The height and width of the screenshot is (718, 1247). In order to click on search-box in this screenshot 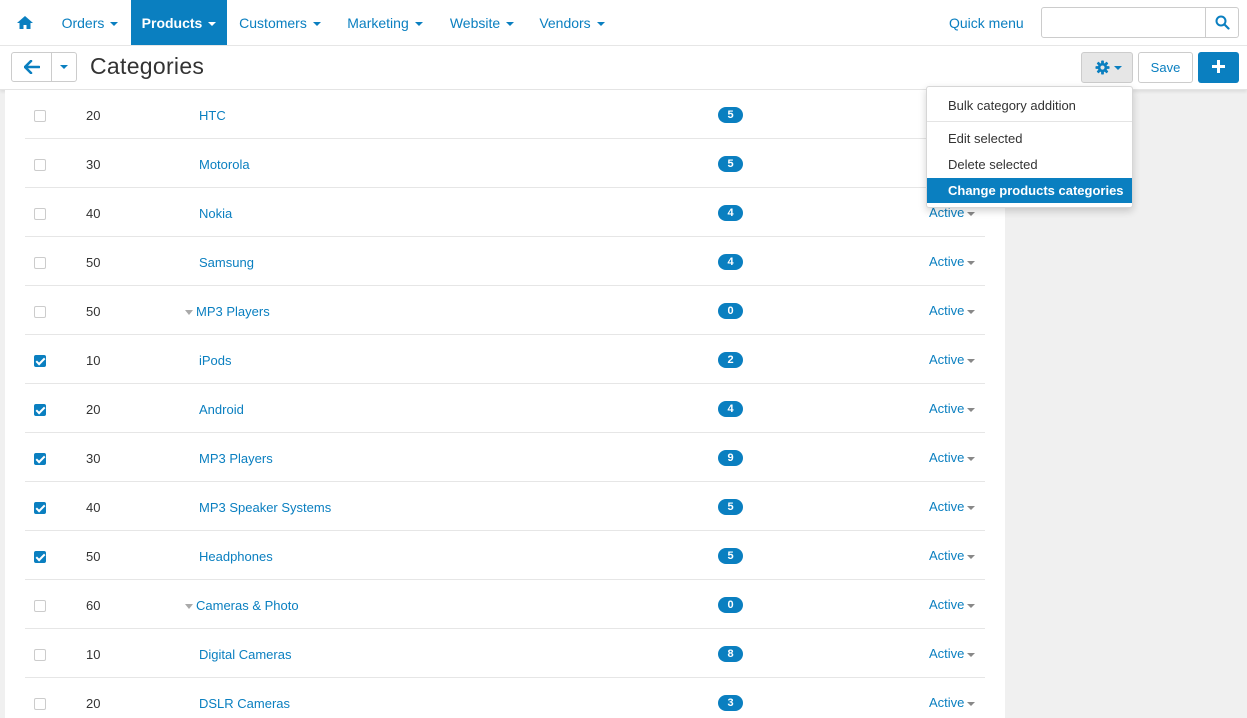, I will do `click(1140, 22)`.